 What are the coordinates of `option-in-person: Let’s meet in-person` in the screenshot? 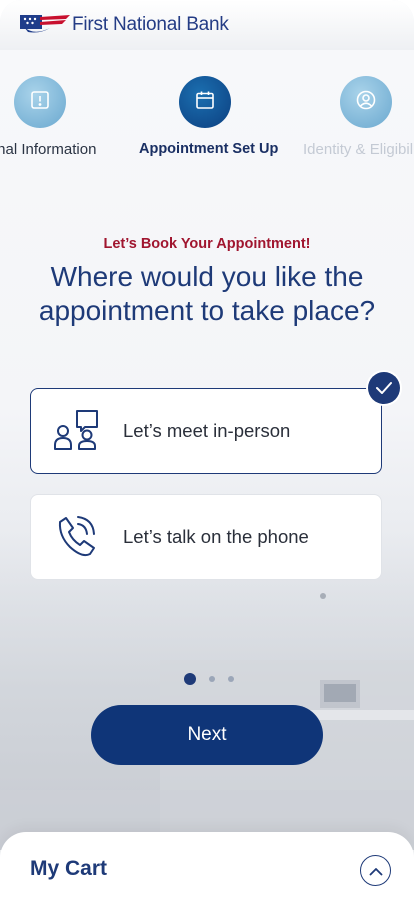 It's located at (206, 431).